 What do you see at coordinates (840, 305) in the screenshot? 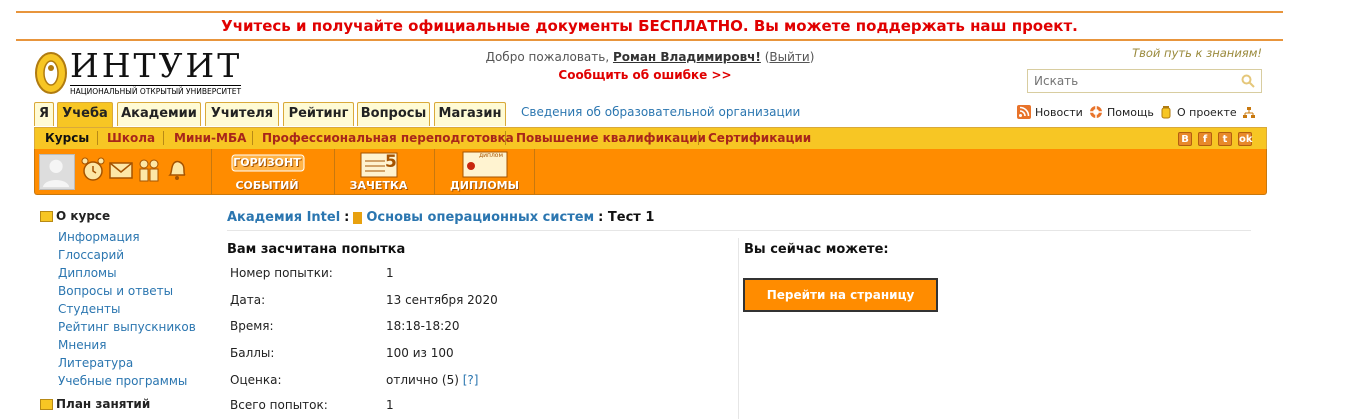
I see `go-to-course-button: Перейти на страницу курса` at bounding box center [840, 305].